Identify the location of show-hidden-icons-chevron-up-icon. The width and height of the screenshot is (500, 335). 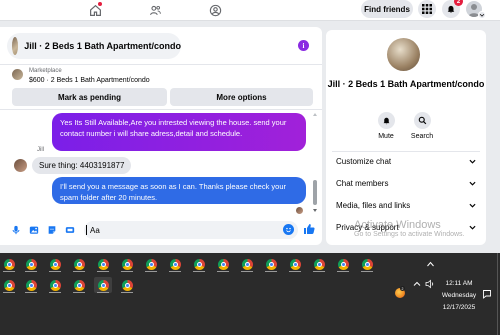
(430, 263).